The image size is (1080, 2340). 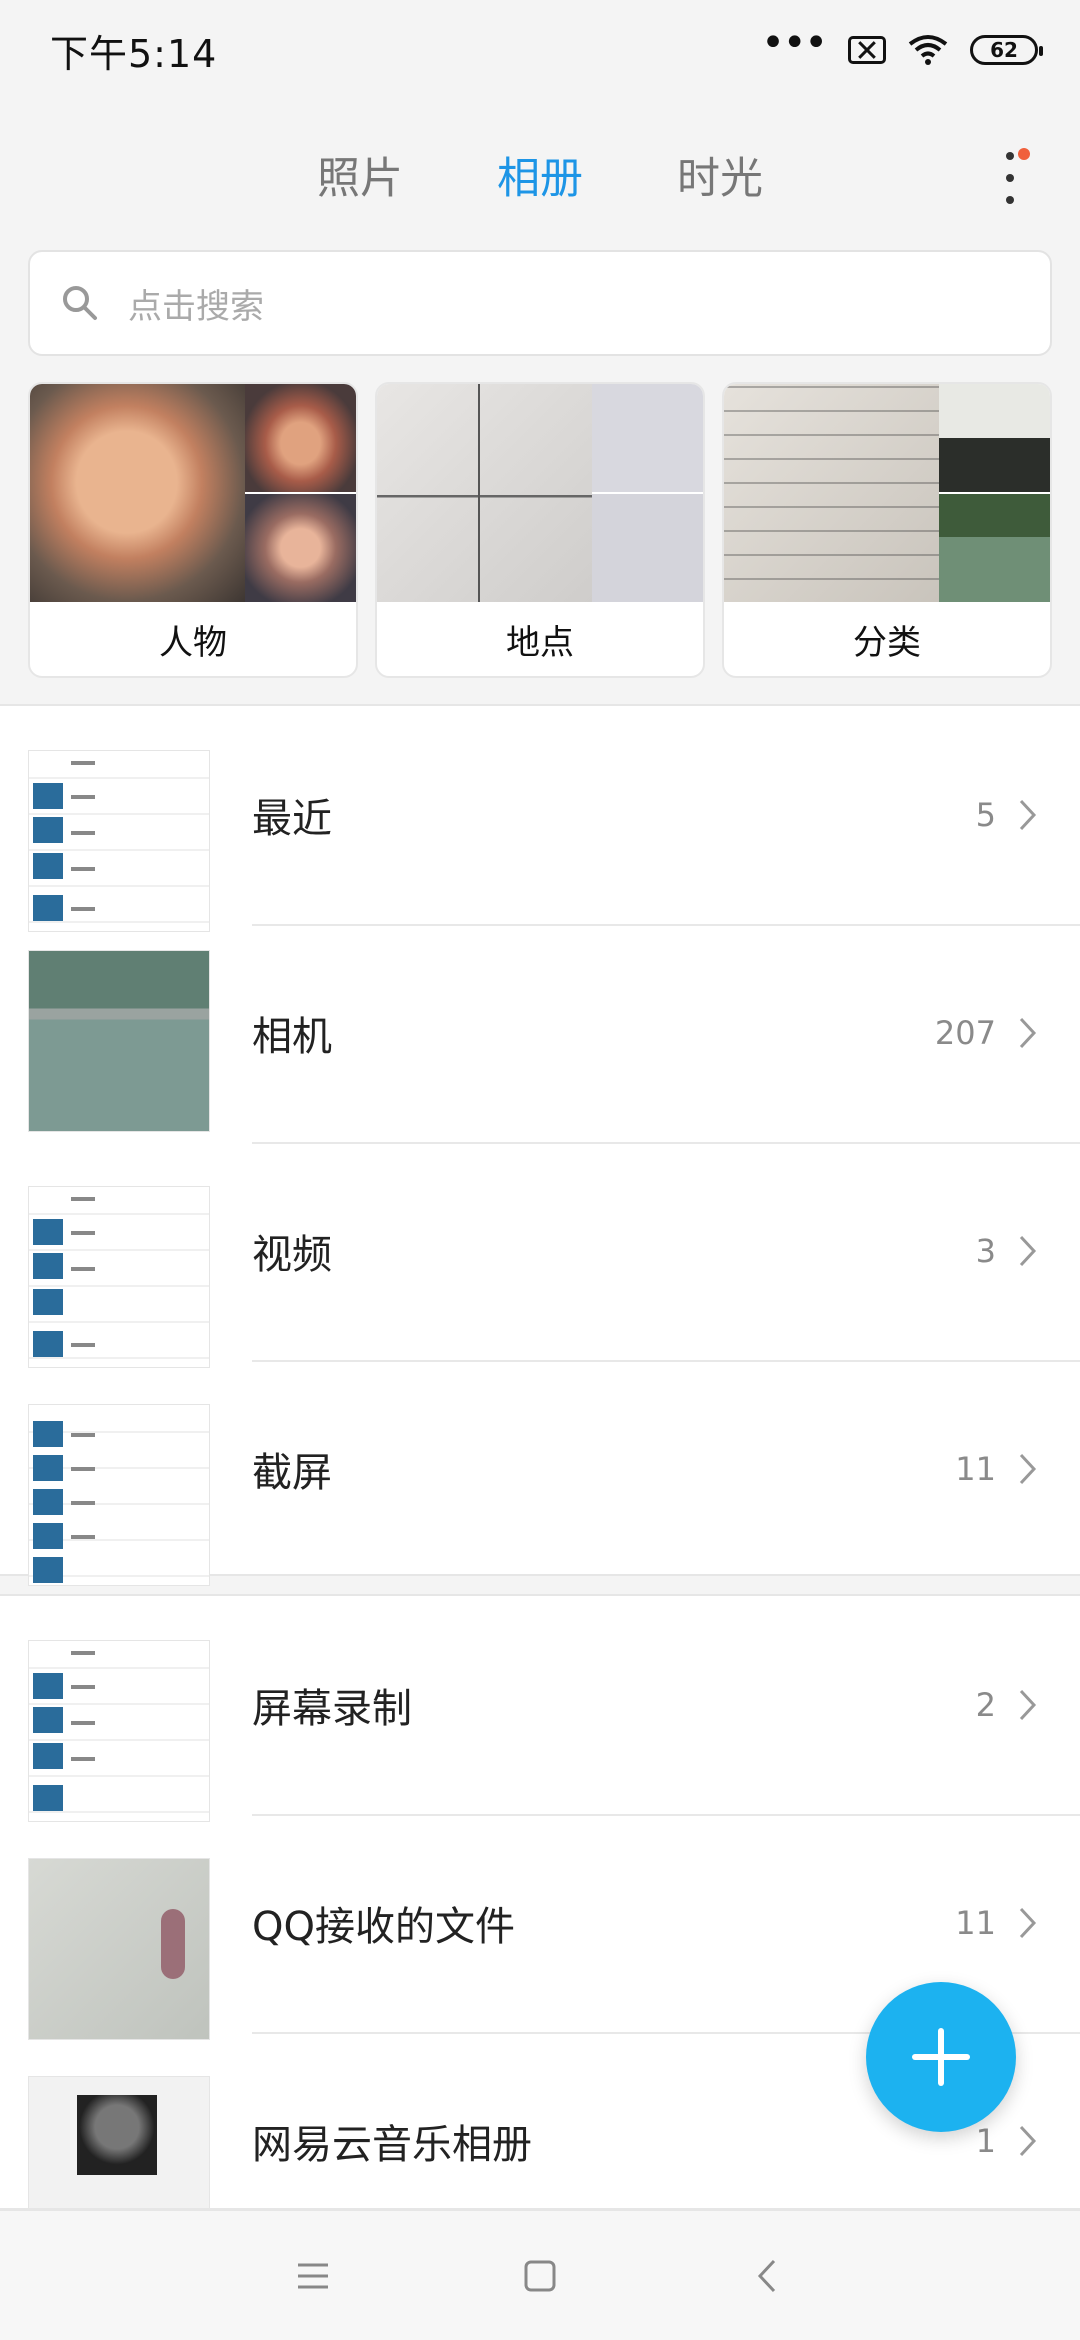 I want to click on home-button, so click(x=540, y=2276).